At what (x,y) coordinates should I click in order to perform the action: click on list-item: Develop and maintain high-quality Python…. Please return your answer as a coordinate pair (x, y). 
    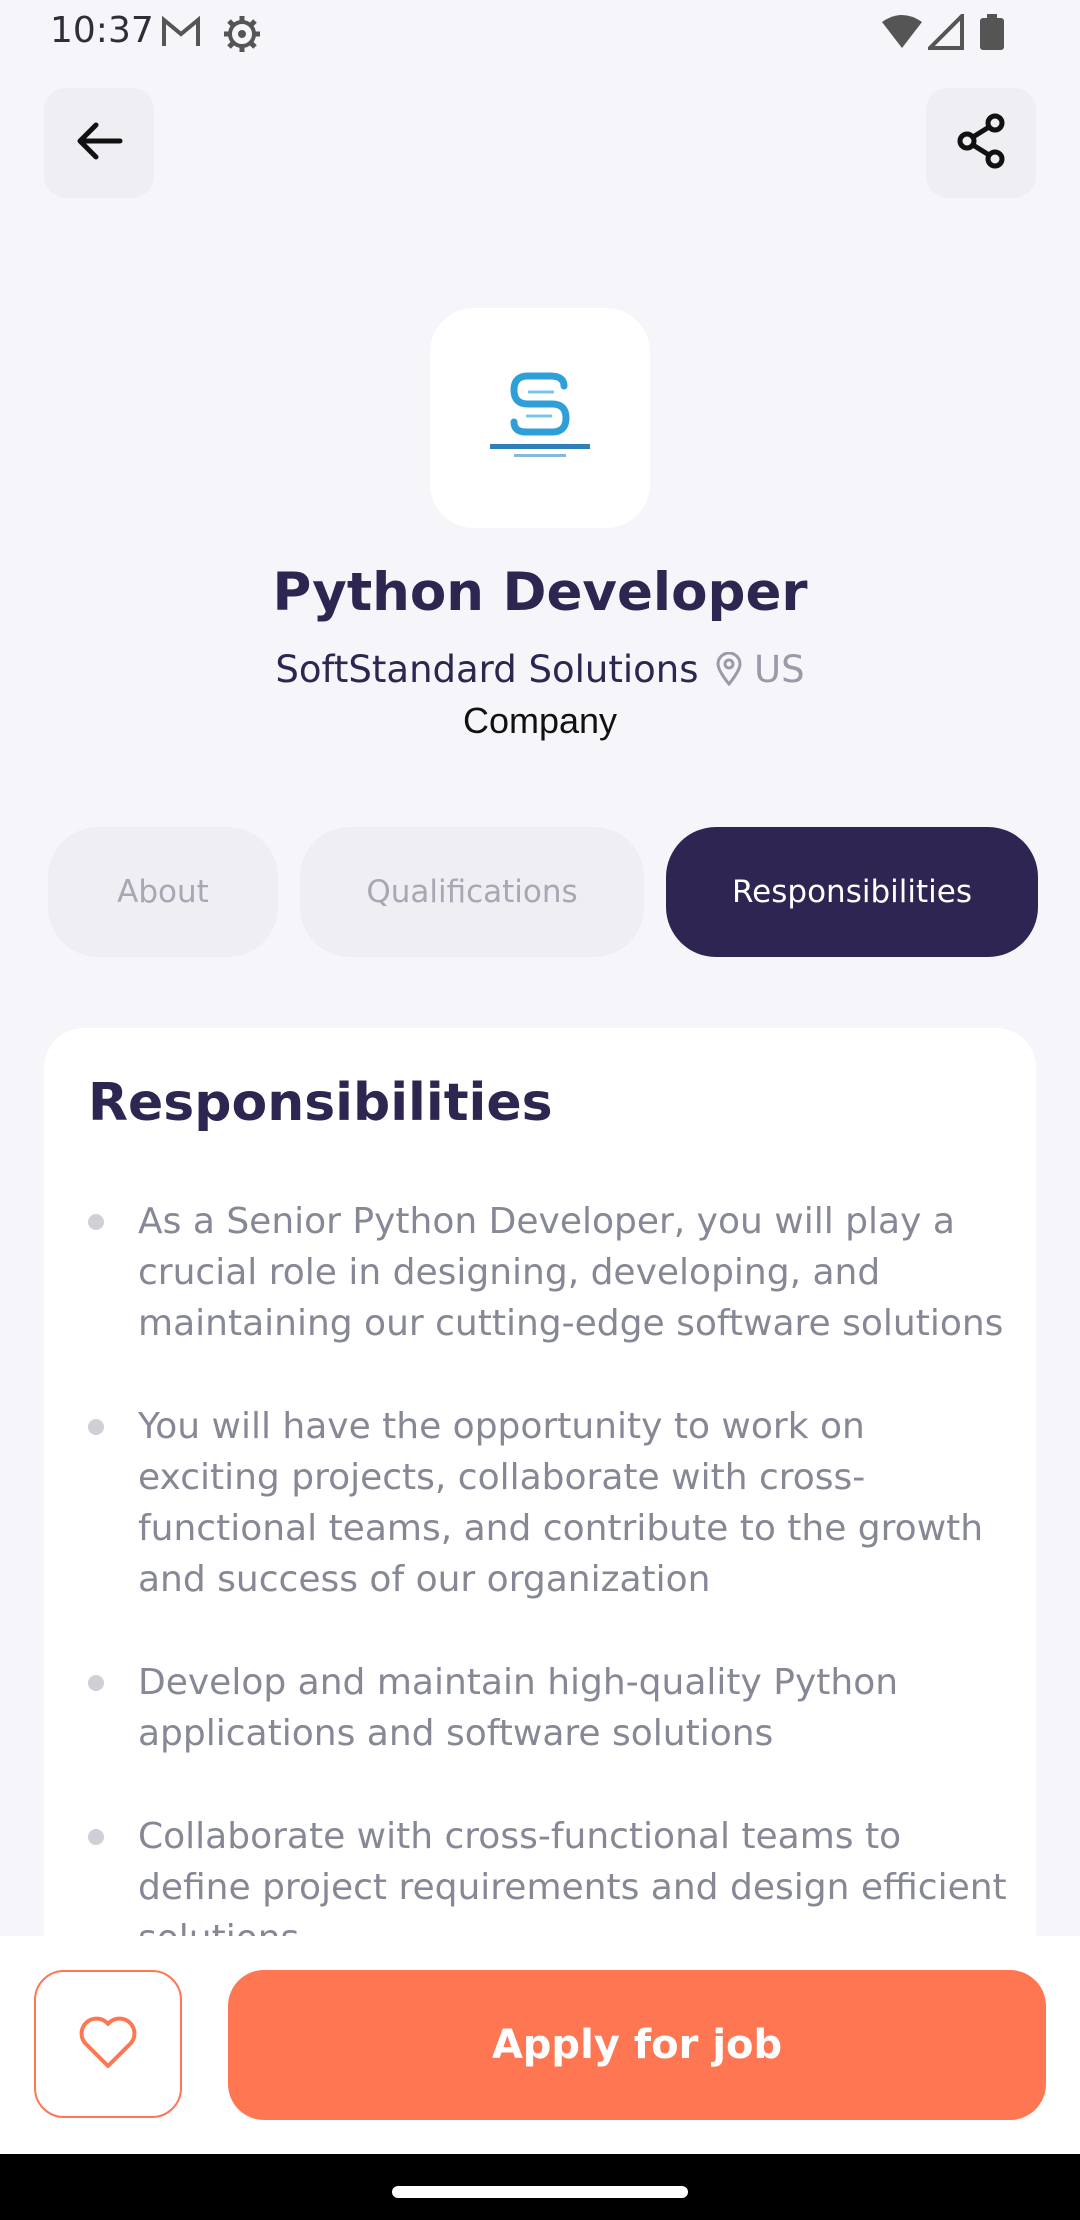
    Looking at the image, I should click on (548, 1708).